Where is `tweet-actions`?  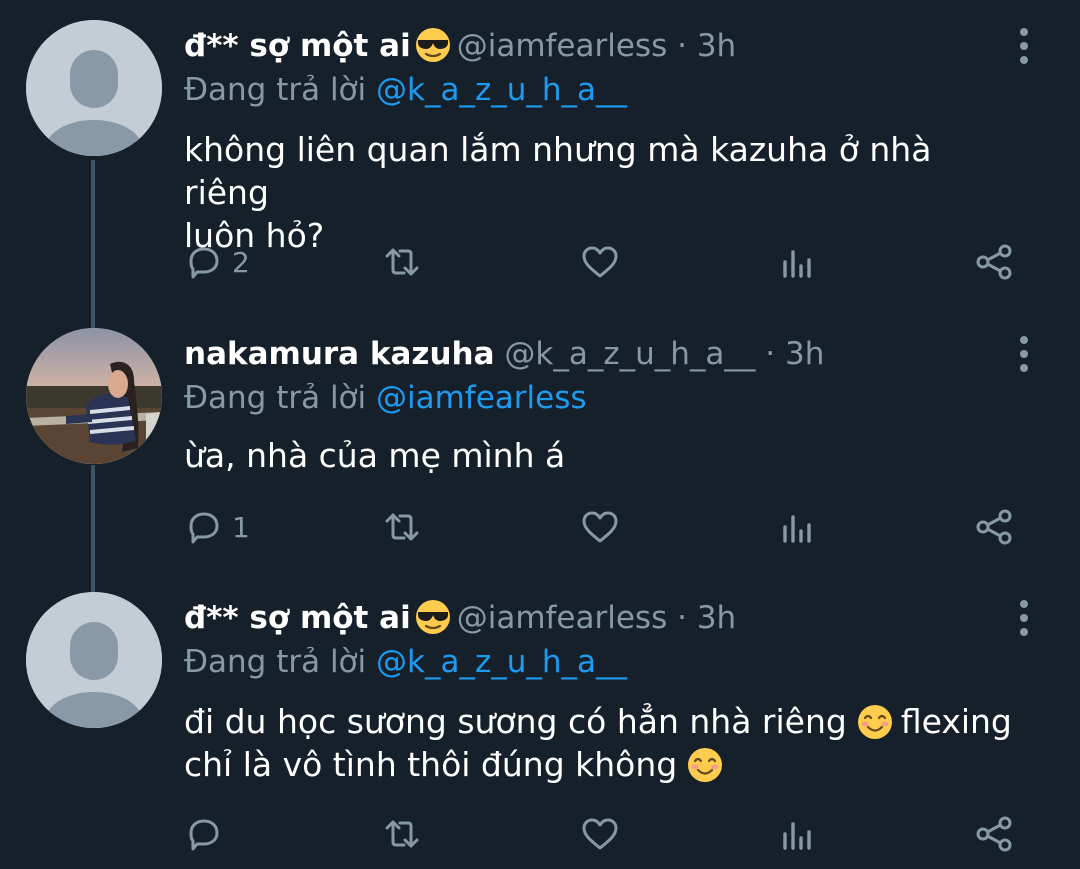 tweet-actions is located at coordinates (609, 834).